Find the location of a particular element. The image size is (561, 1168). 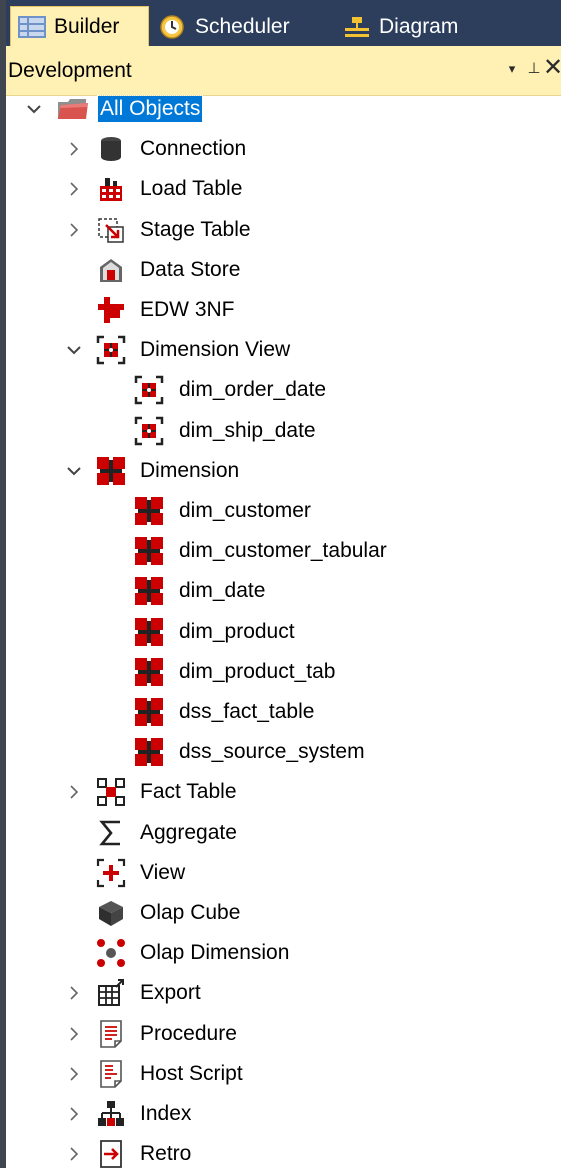

panel-title: Development is located at coordinates (70, 70).